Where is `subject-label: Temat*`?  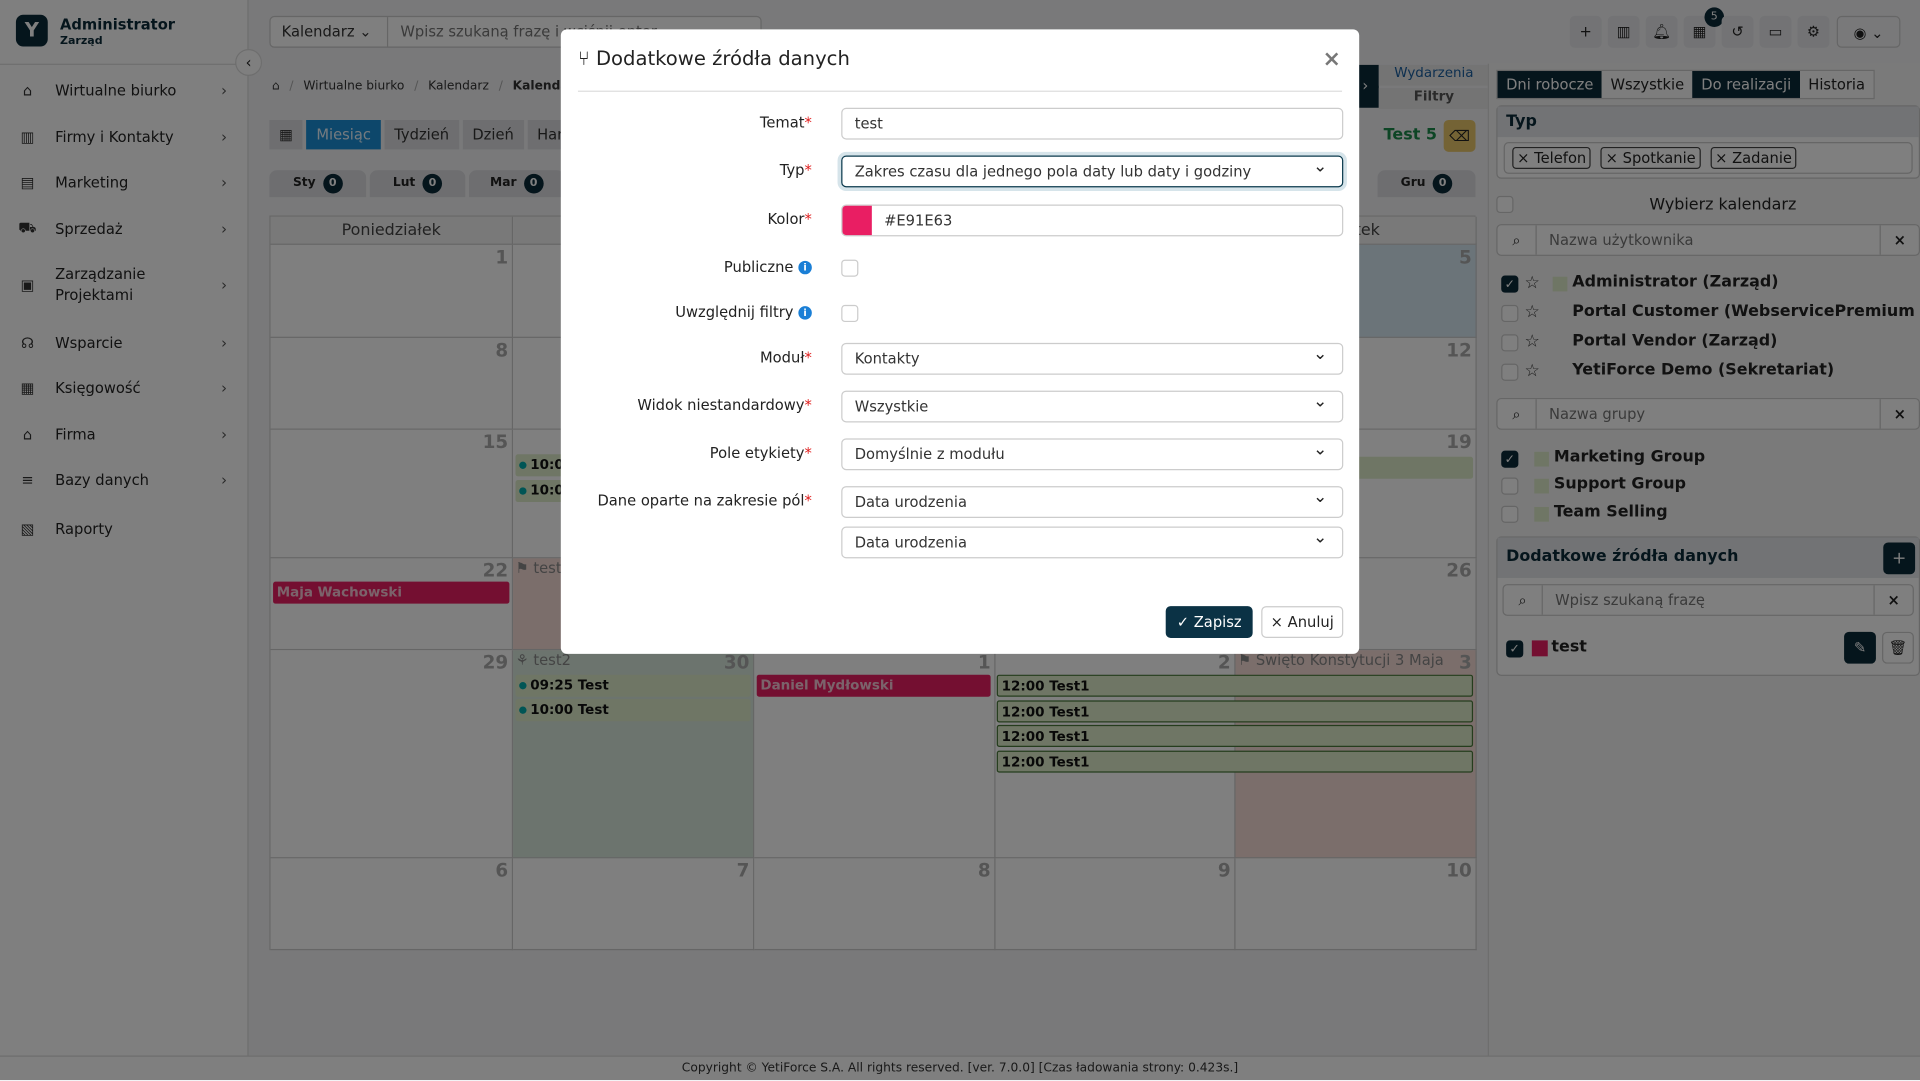 subject-label: Temat* is located at coordinates (785, 122).